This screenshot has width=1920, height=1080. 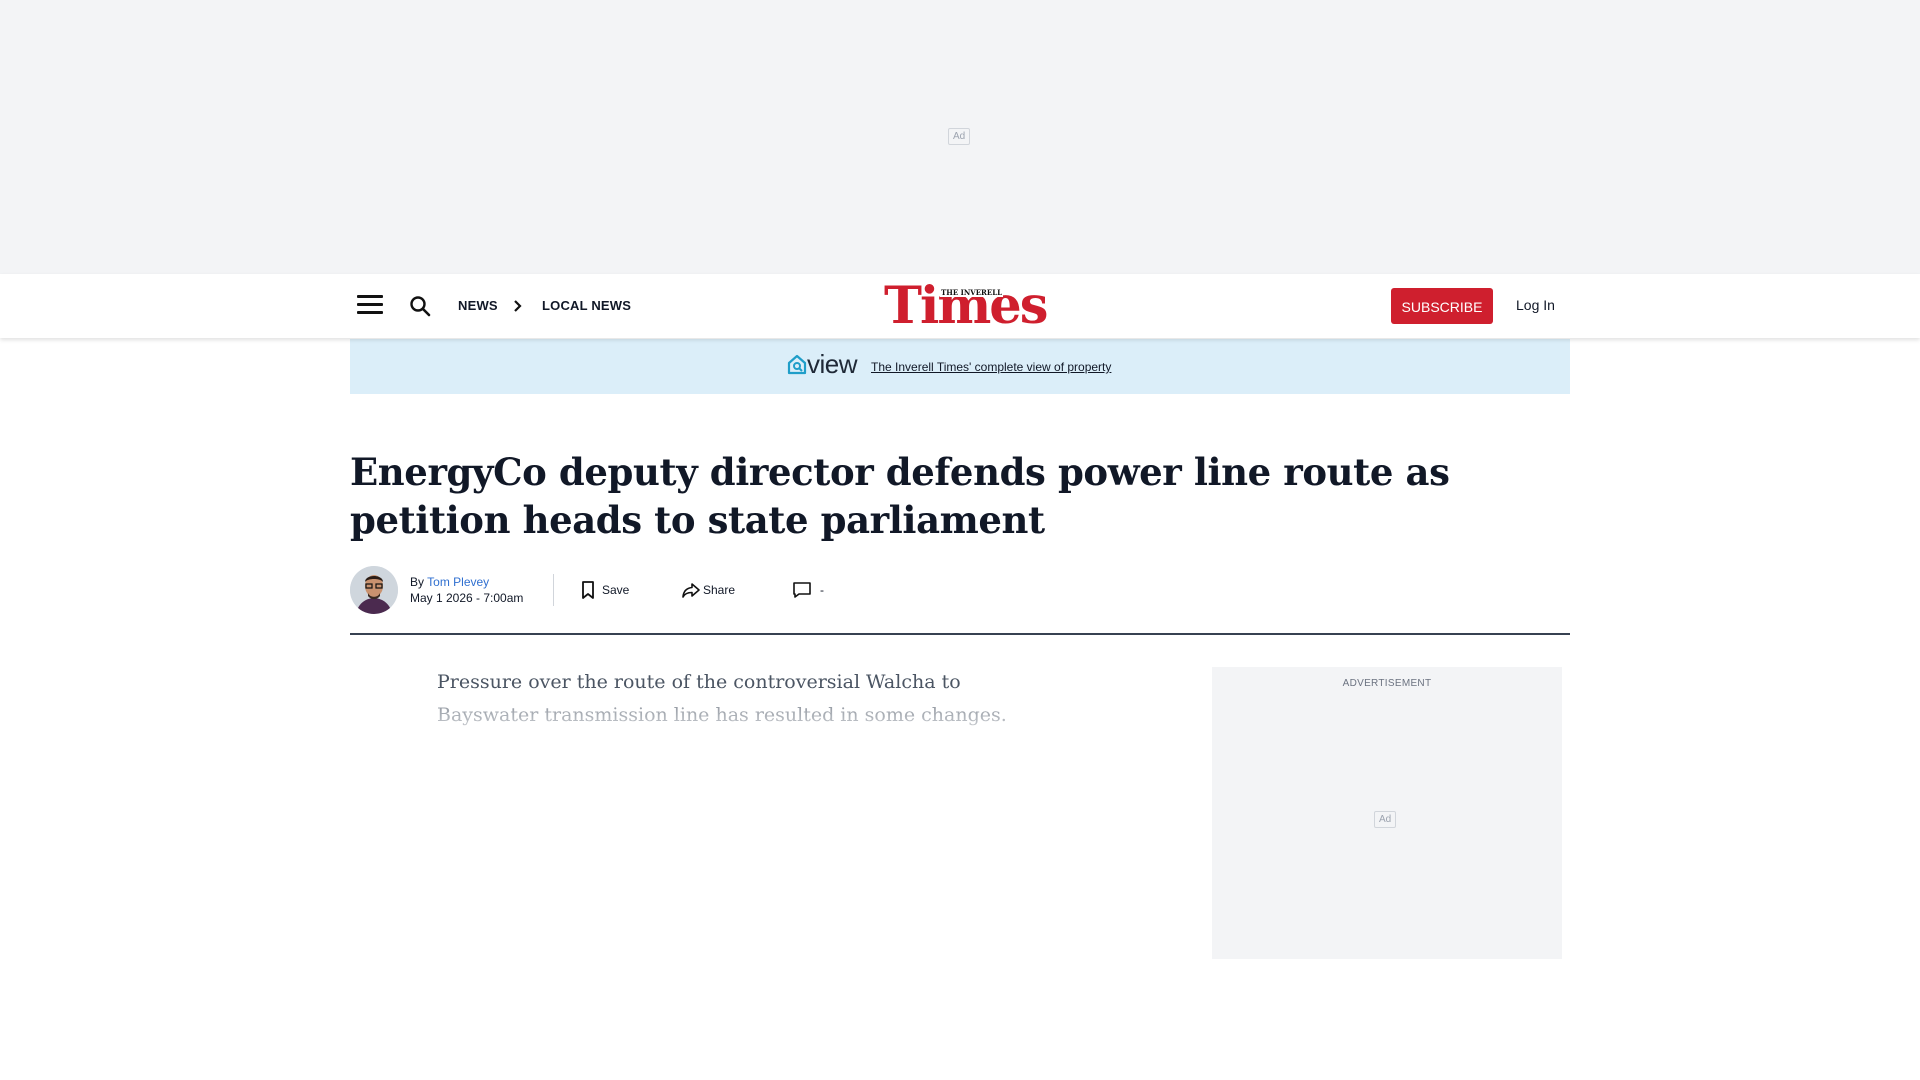 What do you see at coordinates (458, 582) in the screenshot?
I see `author-link: Tom Plevey` at bounding box center [458, 582].